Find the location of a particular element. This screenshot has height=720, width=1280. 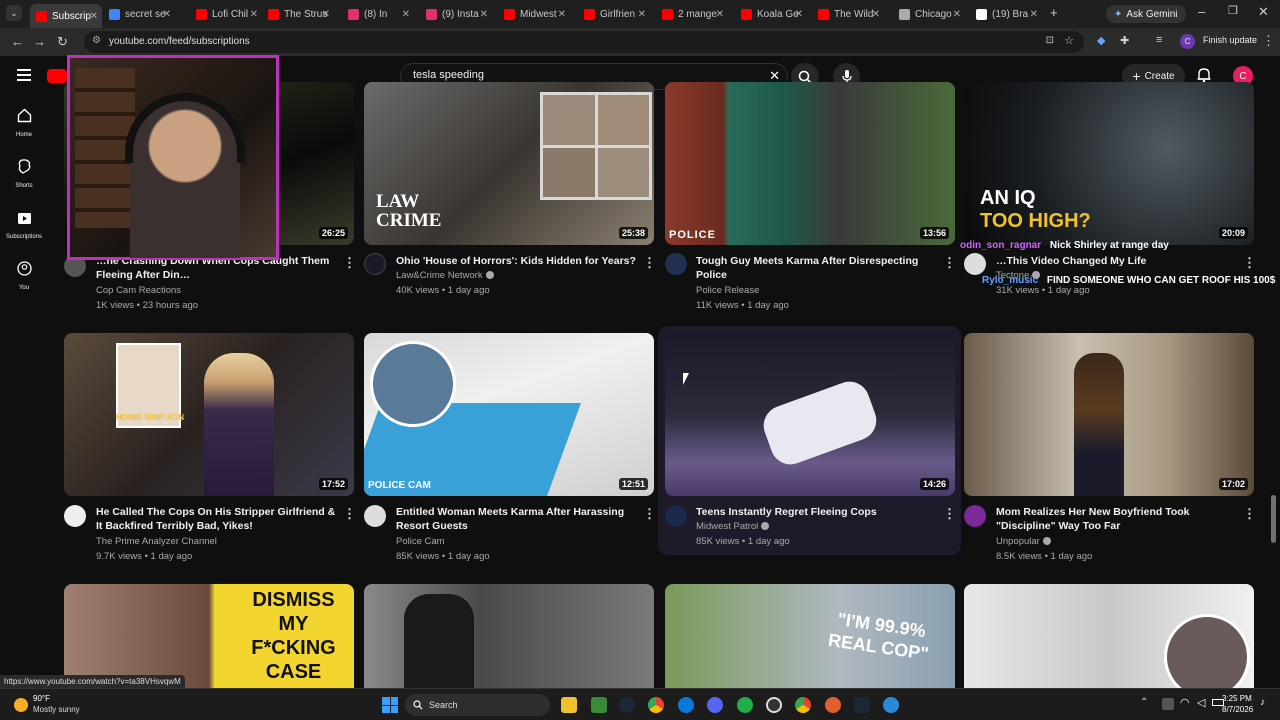

profile-avatar: C is located at coordinates (1187, 41).